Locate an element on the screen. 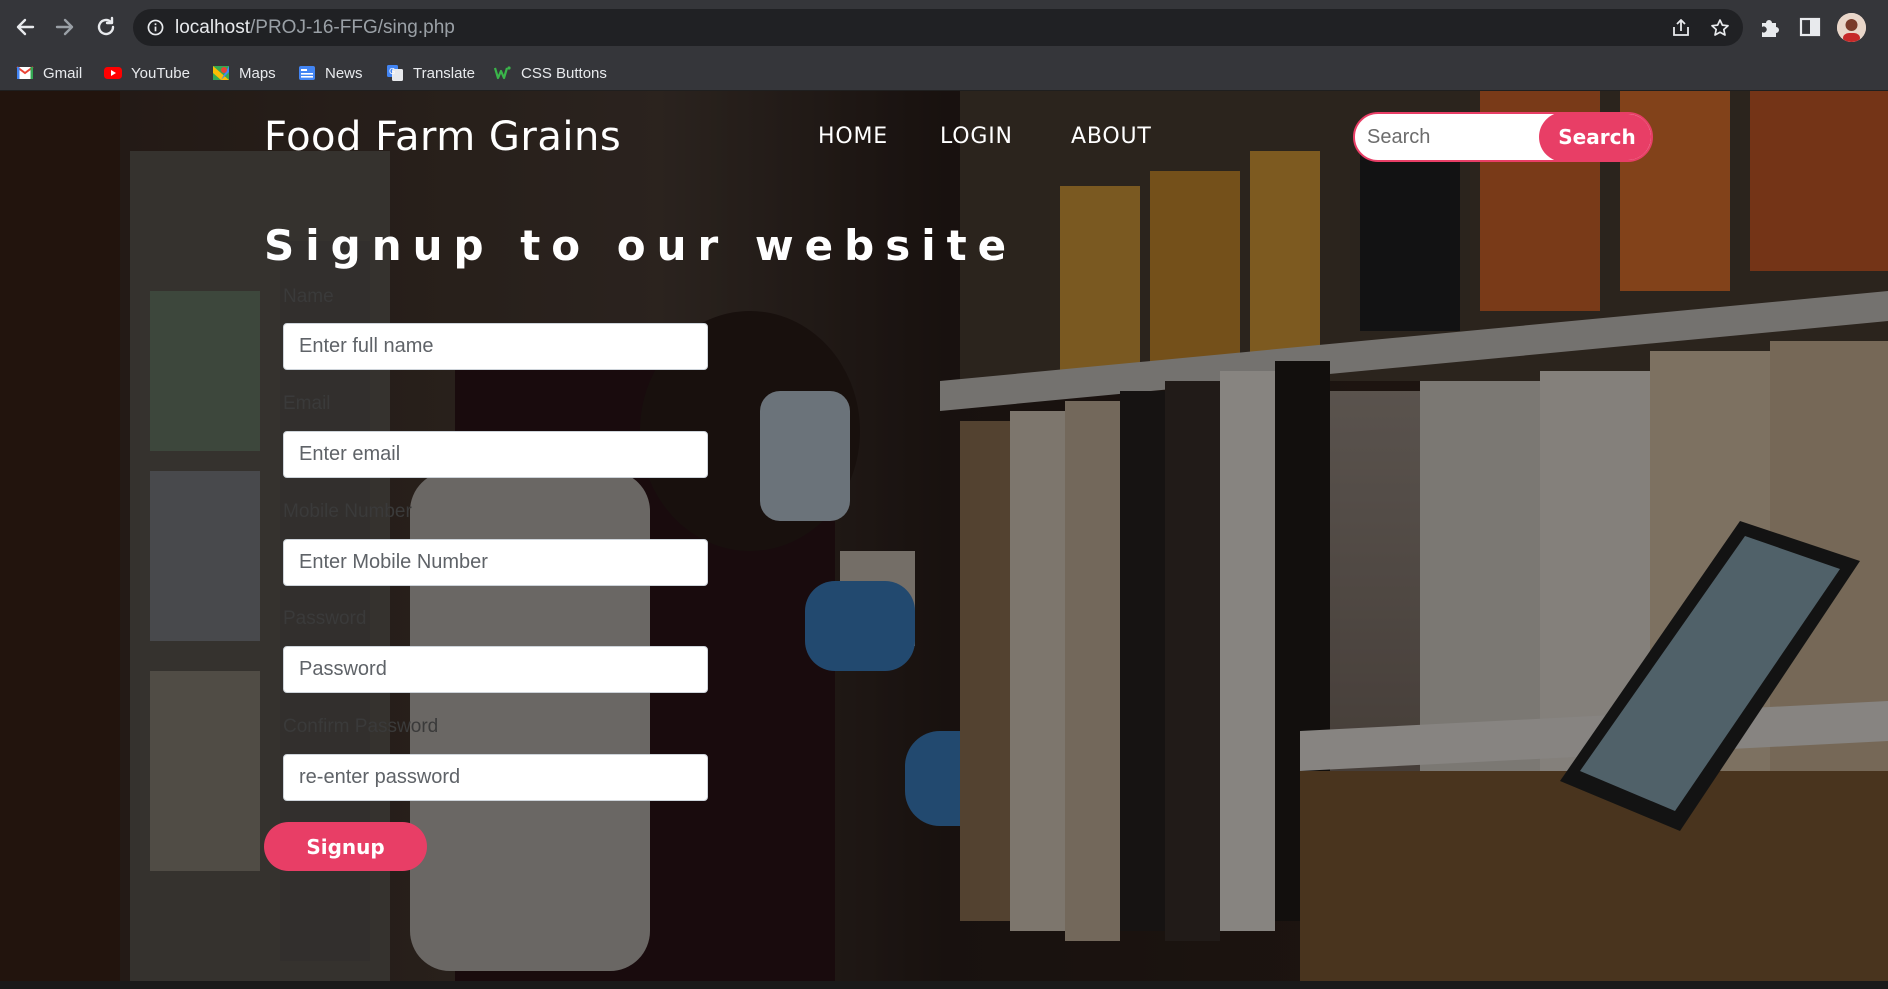 The image size is (1888, 989). news-icon is located at coordinates (307, 73).